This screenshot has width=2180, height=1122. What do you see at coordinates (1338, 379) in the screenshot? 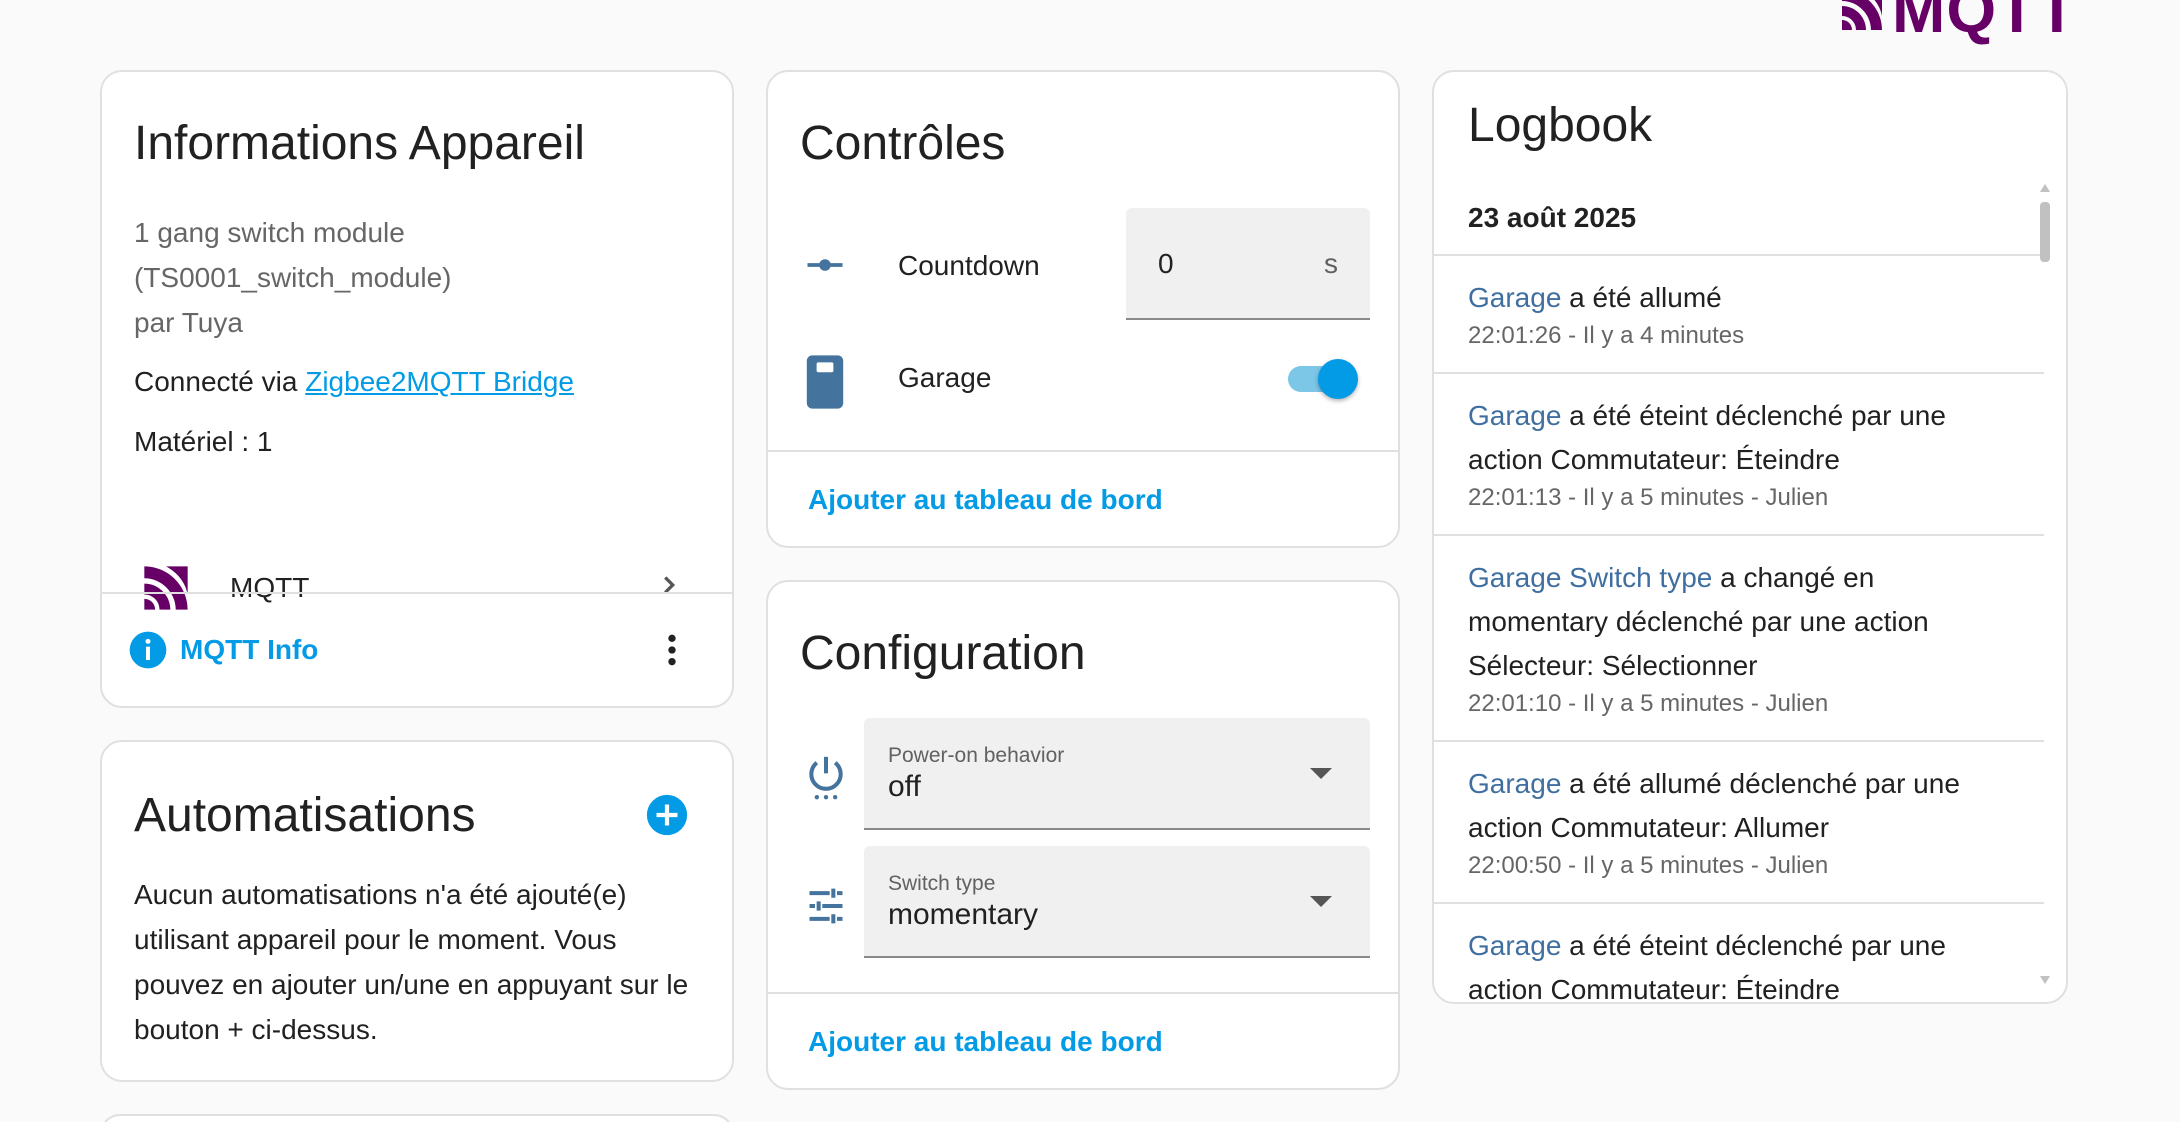
I see `garage-toggle-knob` at bounding box center [1338, 379].